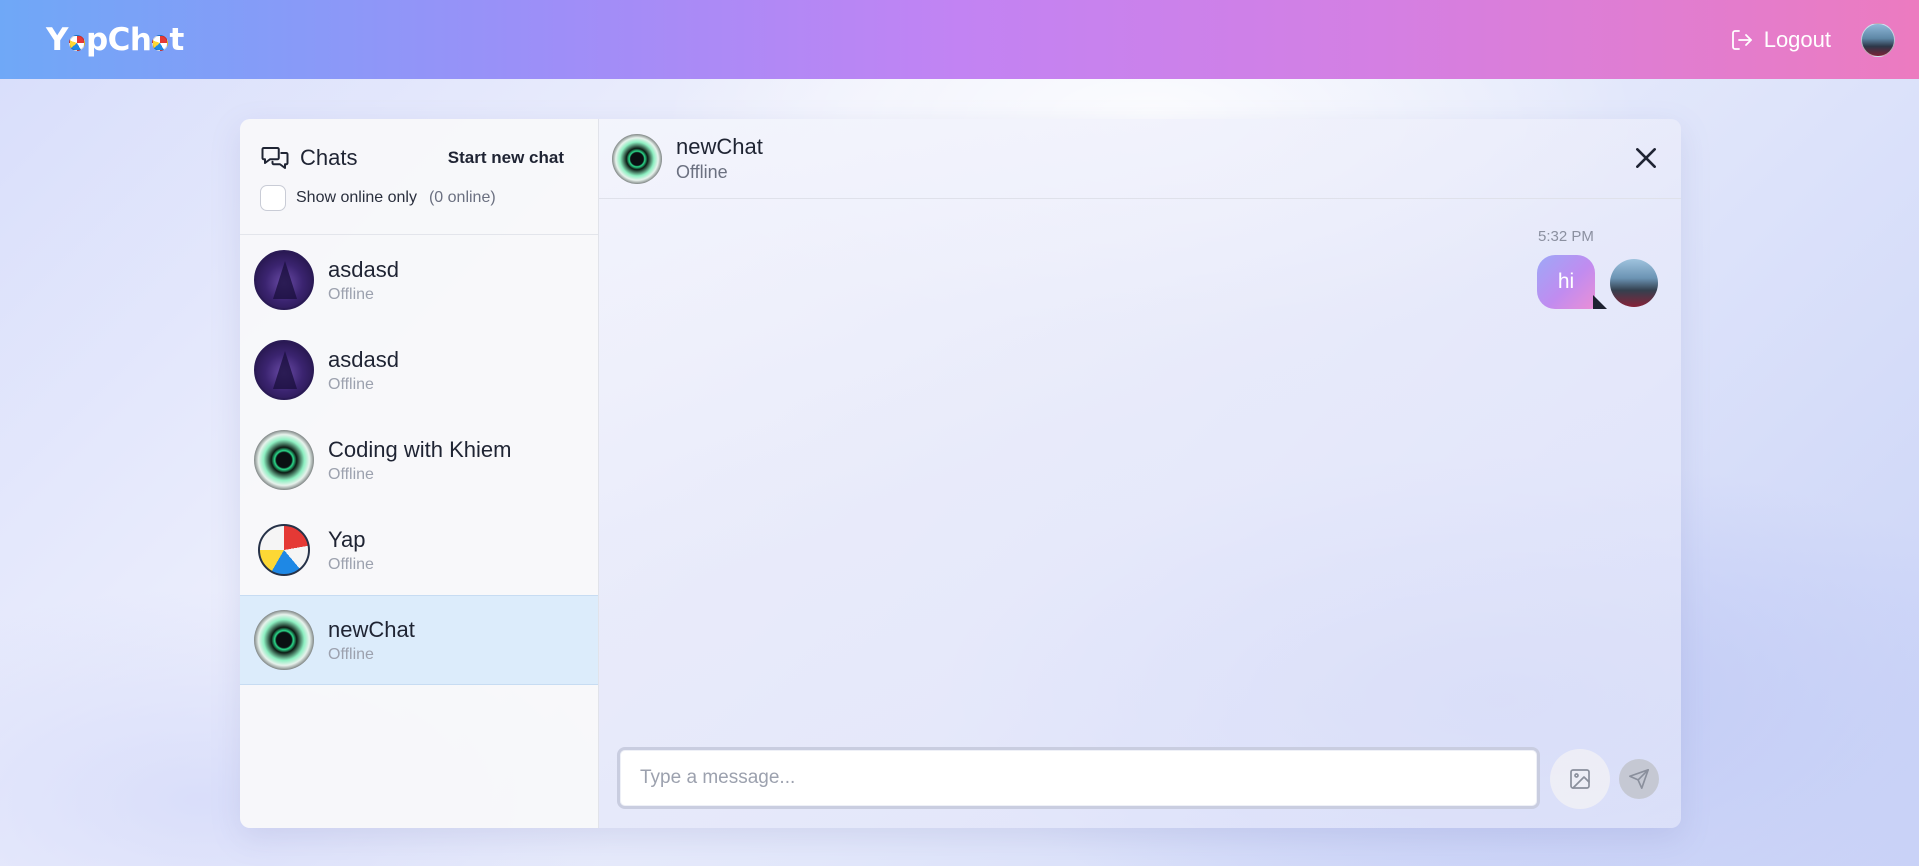  I want to click on chats-heading: Chats, so click(308, 158).